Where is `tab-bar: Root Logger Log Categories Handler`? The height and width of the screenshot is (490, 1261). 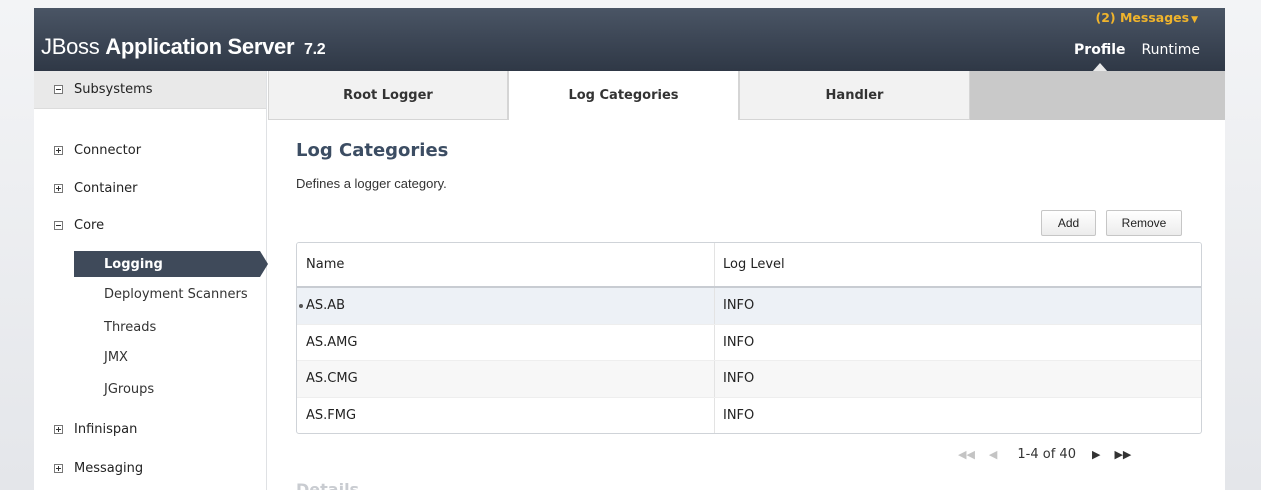
tab-bar: Root Logger Log Categories Handler is located at coordinates (746, 95).